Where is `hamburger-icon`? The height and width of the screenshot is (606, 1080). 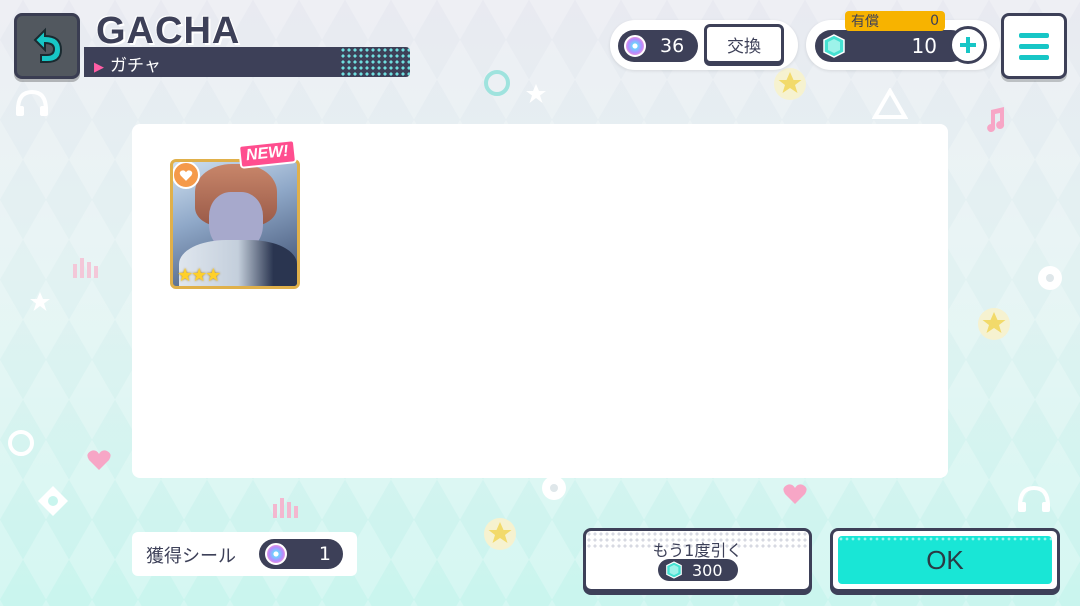 hamburger-icon is located at coordinates (1034, 35).